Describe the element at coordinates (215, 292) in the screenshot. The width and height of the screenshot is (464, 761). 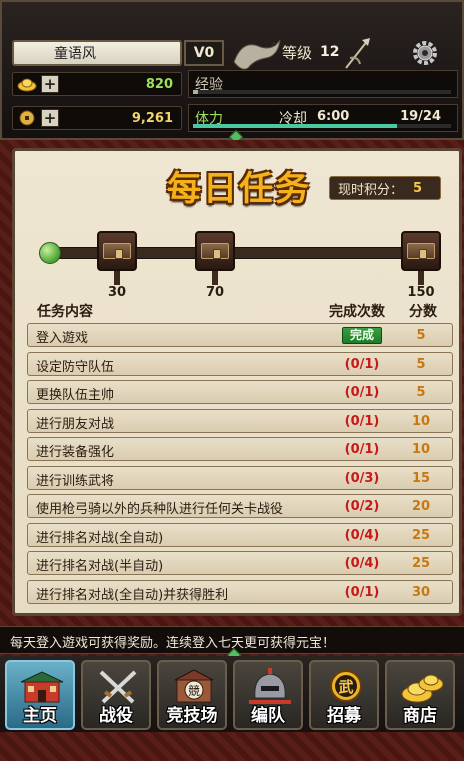
I see `milestone-2: 70` at that location.